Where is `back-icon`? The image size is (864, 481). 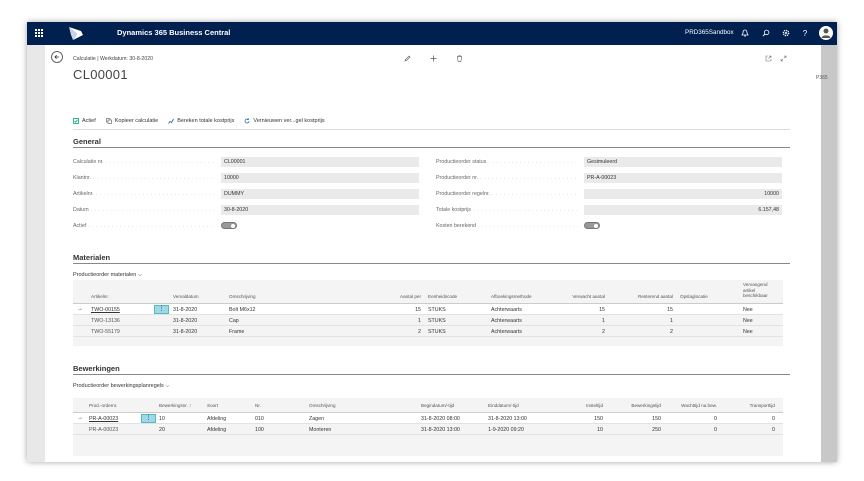 back-icon is located at coordinates (57, 57).